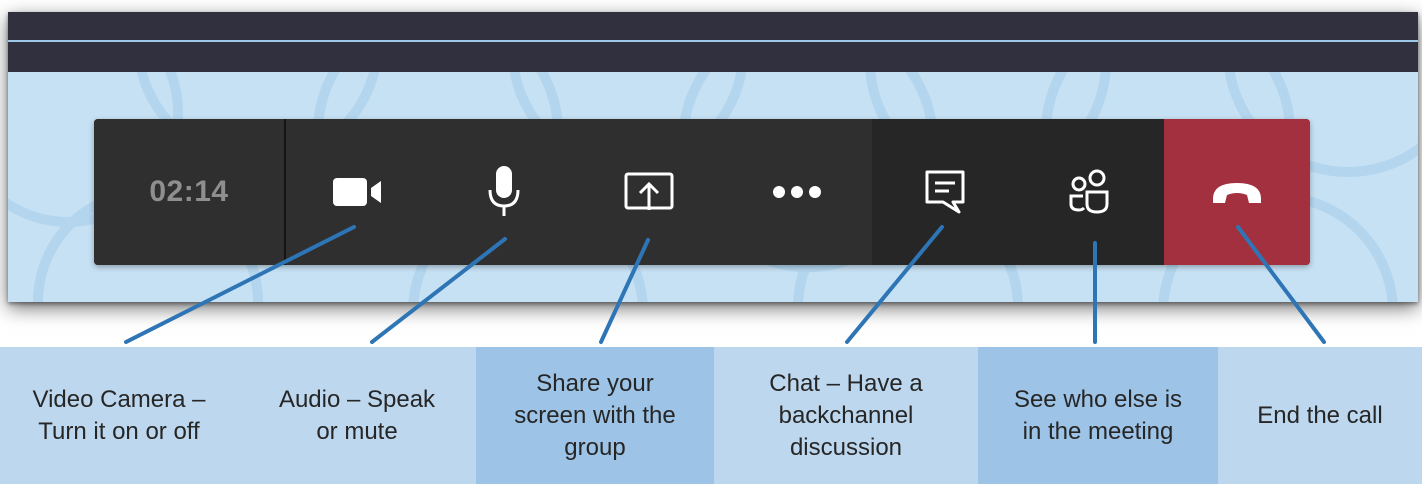 The image size is (1422, 484). I want to click on callout-end-call: End the call, so click(1320, 415).